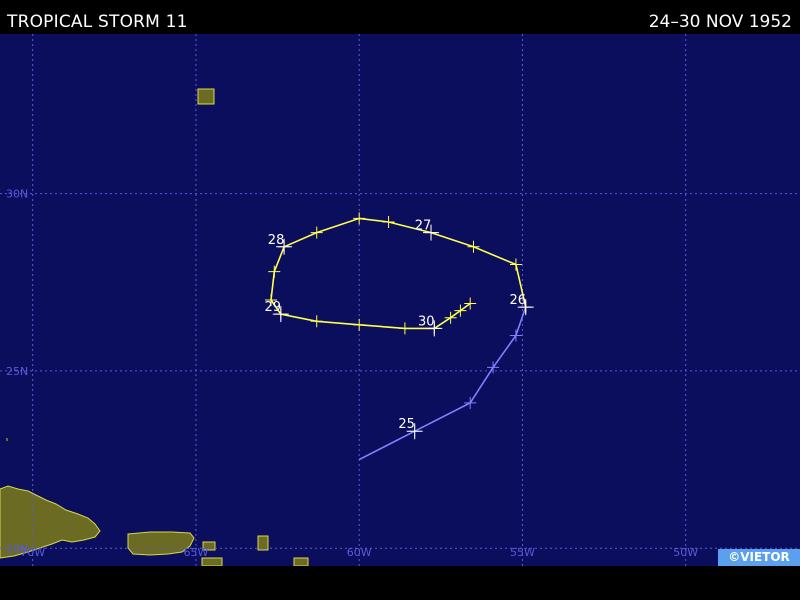  Describe the element at coordinates (406, 424) in the screenshot. I see `day-label: 25` at that location.